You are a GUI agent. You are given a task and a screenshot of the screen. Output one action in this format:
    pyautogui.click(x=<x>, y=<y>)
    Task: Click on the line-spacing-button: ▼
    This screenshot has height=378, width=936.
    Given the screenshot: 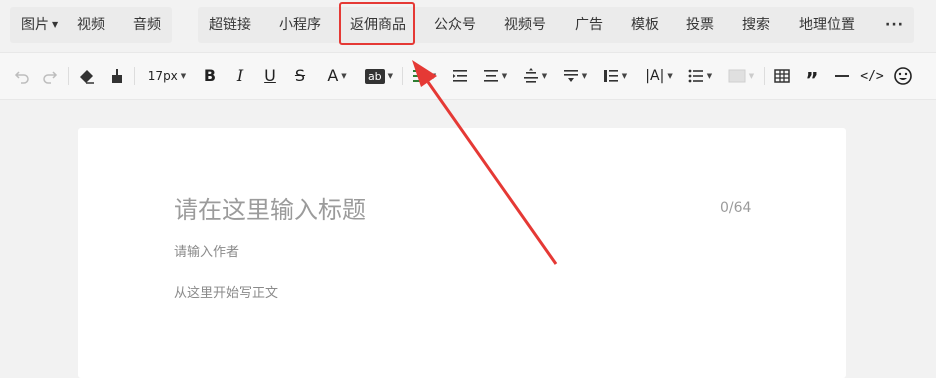 What is the action you would take?
    pyautogui.click(x=535, y=76)
    